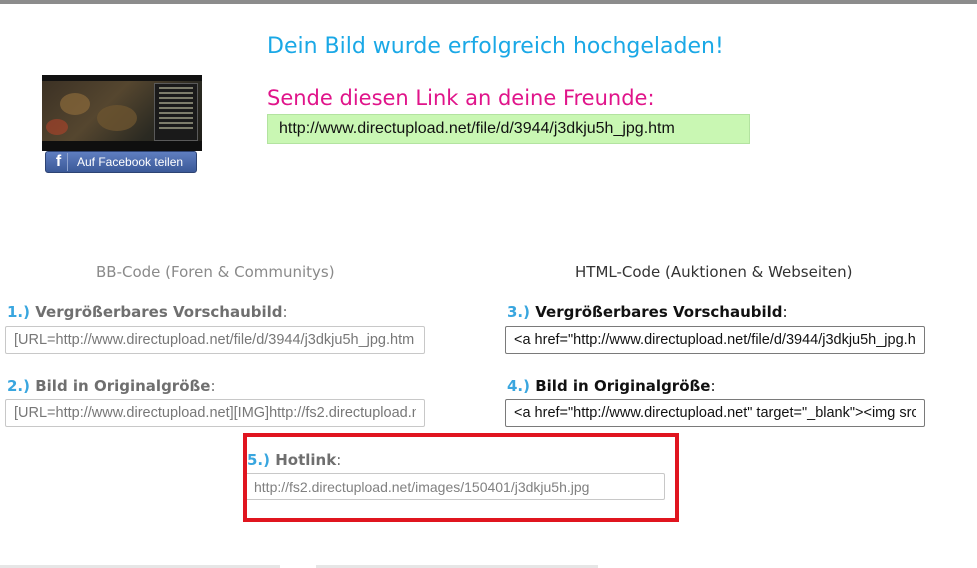 The image size is (977, 568). I want to click on field-number: 2.), so click(18, 386).